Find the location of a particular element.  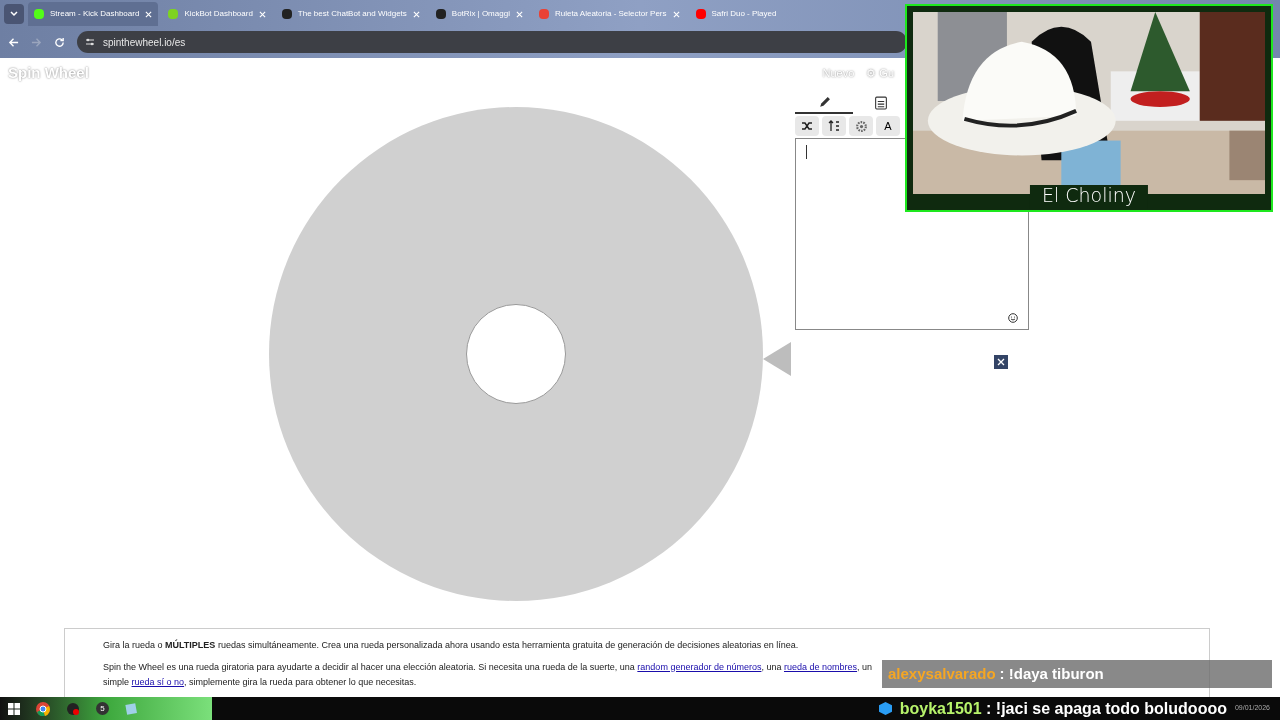

browser-tab: Safri Duo - Played is located at coordinates (736, 14).